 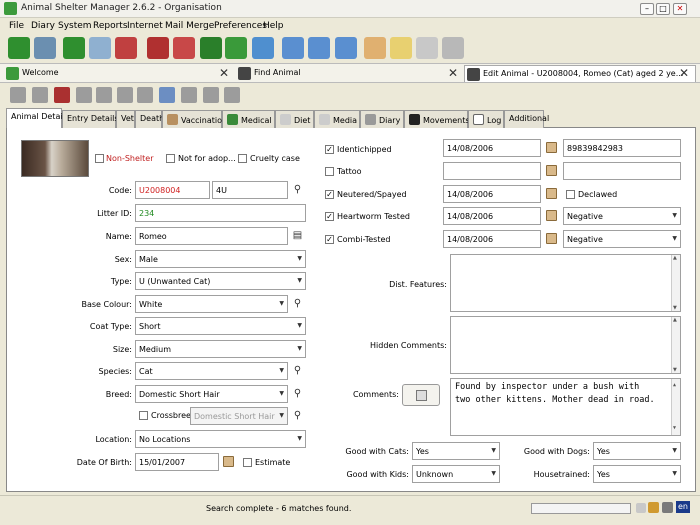 What do you see at coordinates (189, 95) in the screenshot?
I see `movement-icon` at bounding box center [189, 95].